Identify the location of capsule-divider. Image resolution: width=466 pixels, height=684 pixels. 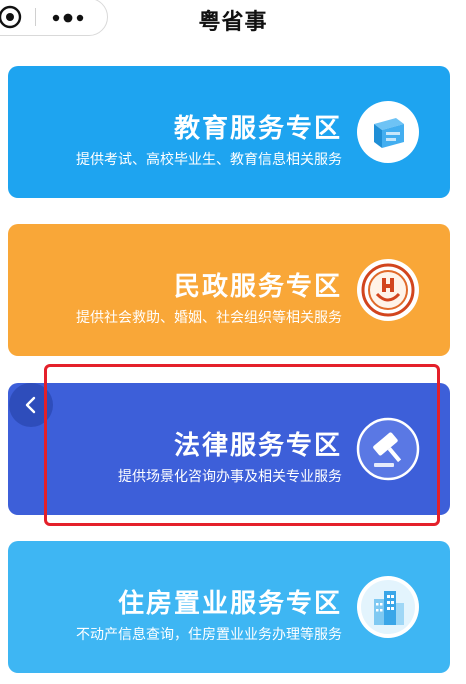
(35, 17).